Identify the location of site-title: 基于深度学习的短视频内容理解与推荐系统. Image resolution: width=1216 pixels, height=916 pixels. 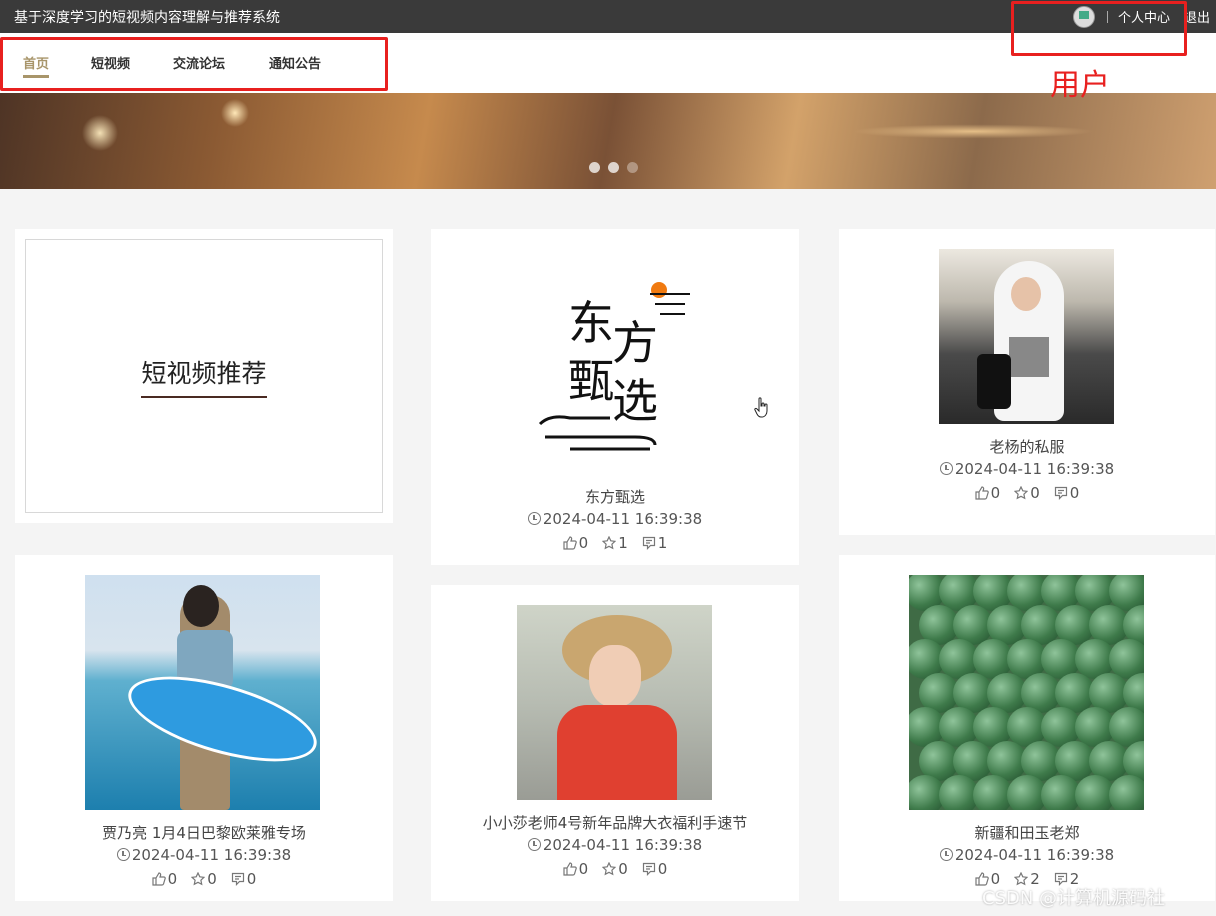
(147, 18).